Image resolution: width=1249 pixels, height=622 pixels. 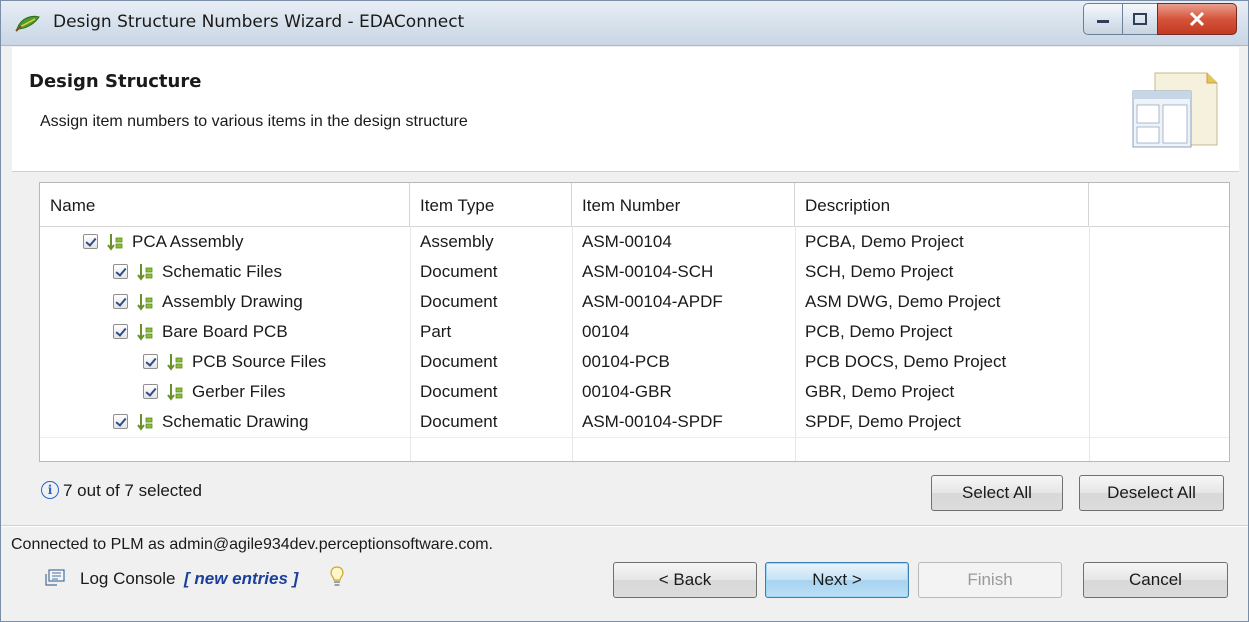 I want to click on maximize-icon, so click(x=1140, y=19).